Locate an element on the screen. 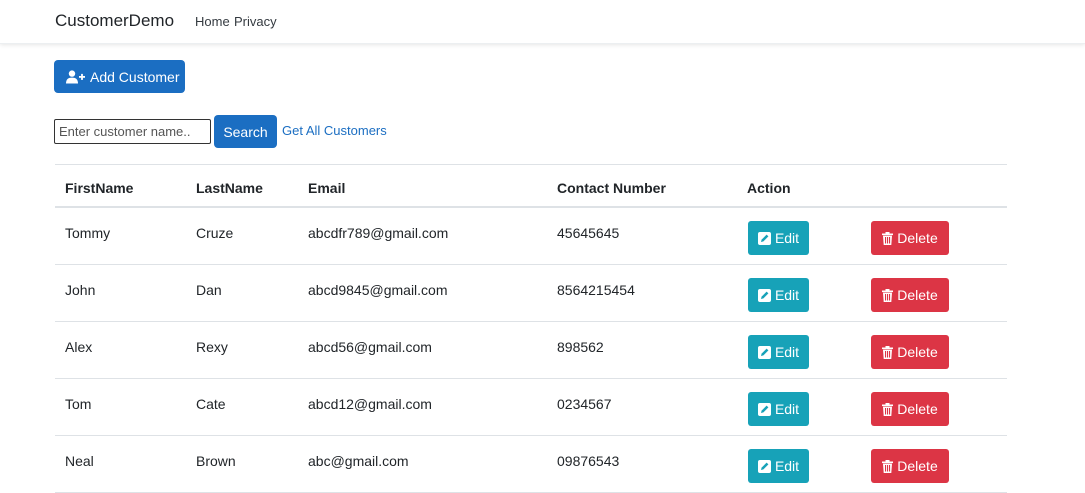 This screenshot has width=1085, height=493. navbar: CustomerDemo Home Privacy is located at coordinates (542, 22).